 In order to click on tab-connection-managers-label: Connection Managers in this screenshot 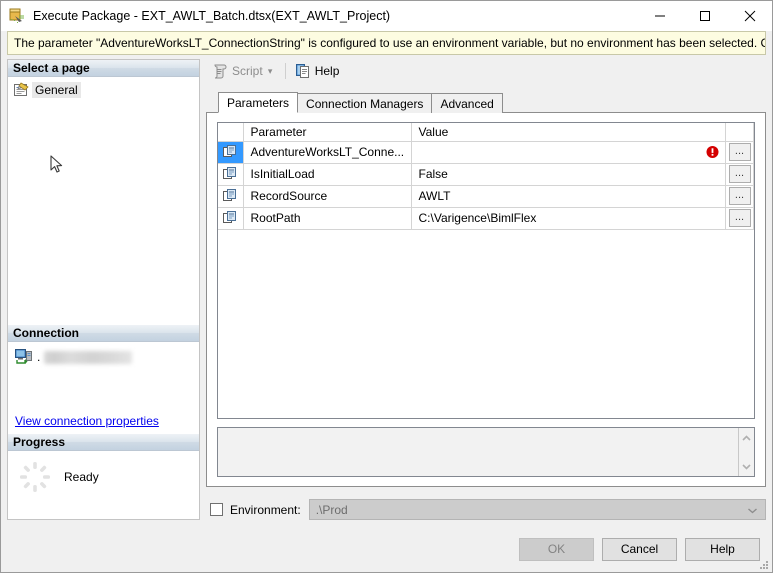, I will do `click(365, 103)`.